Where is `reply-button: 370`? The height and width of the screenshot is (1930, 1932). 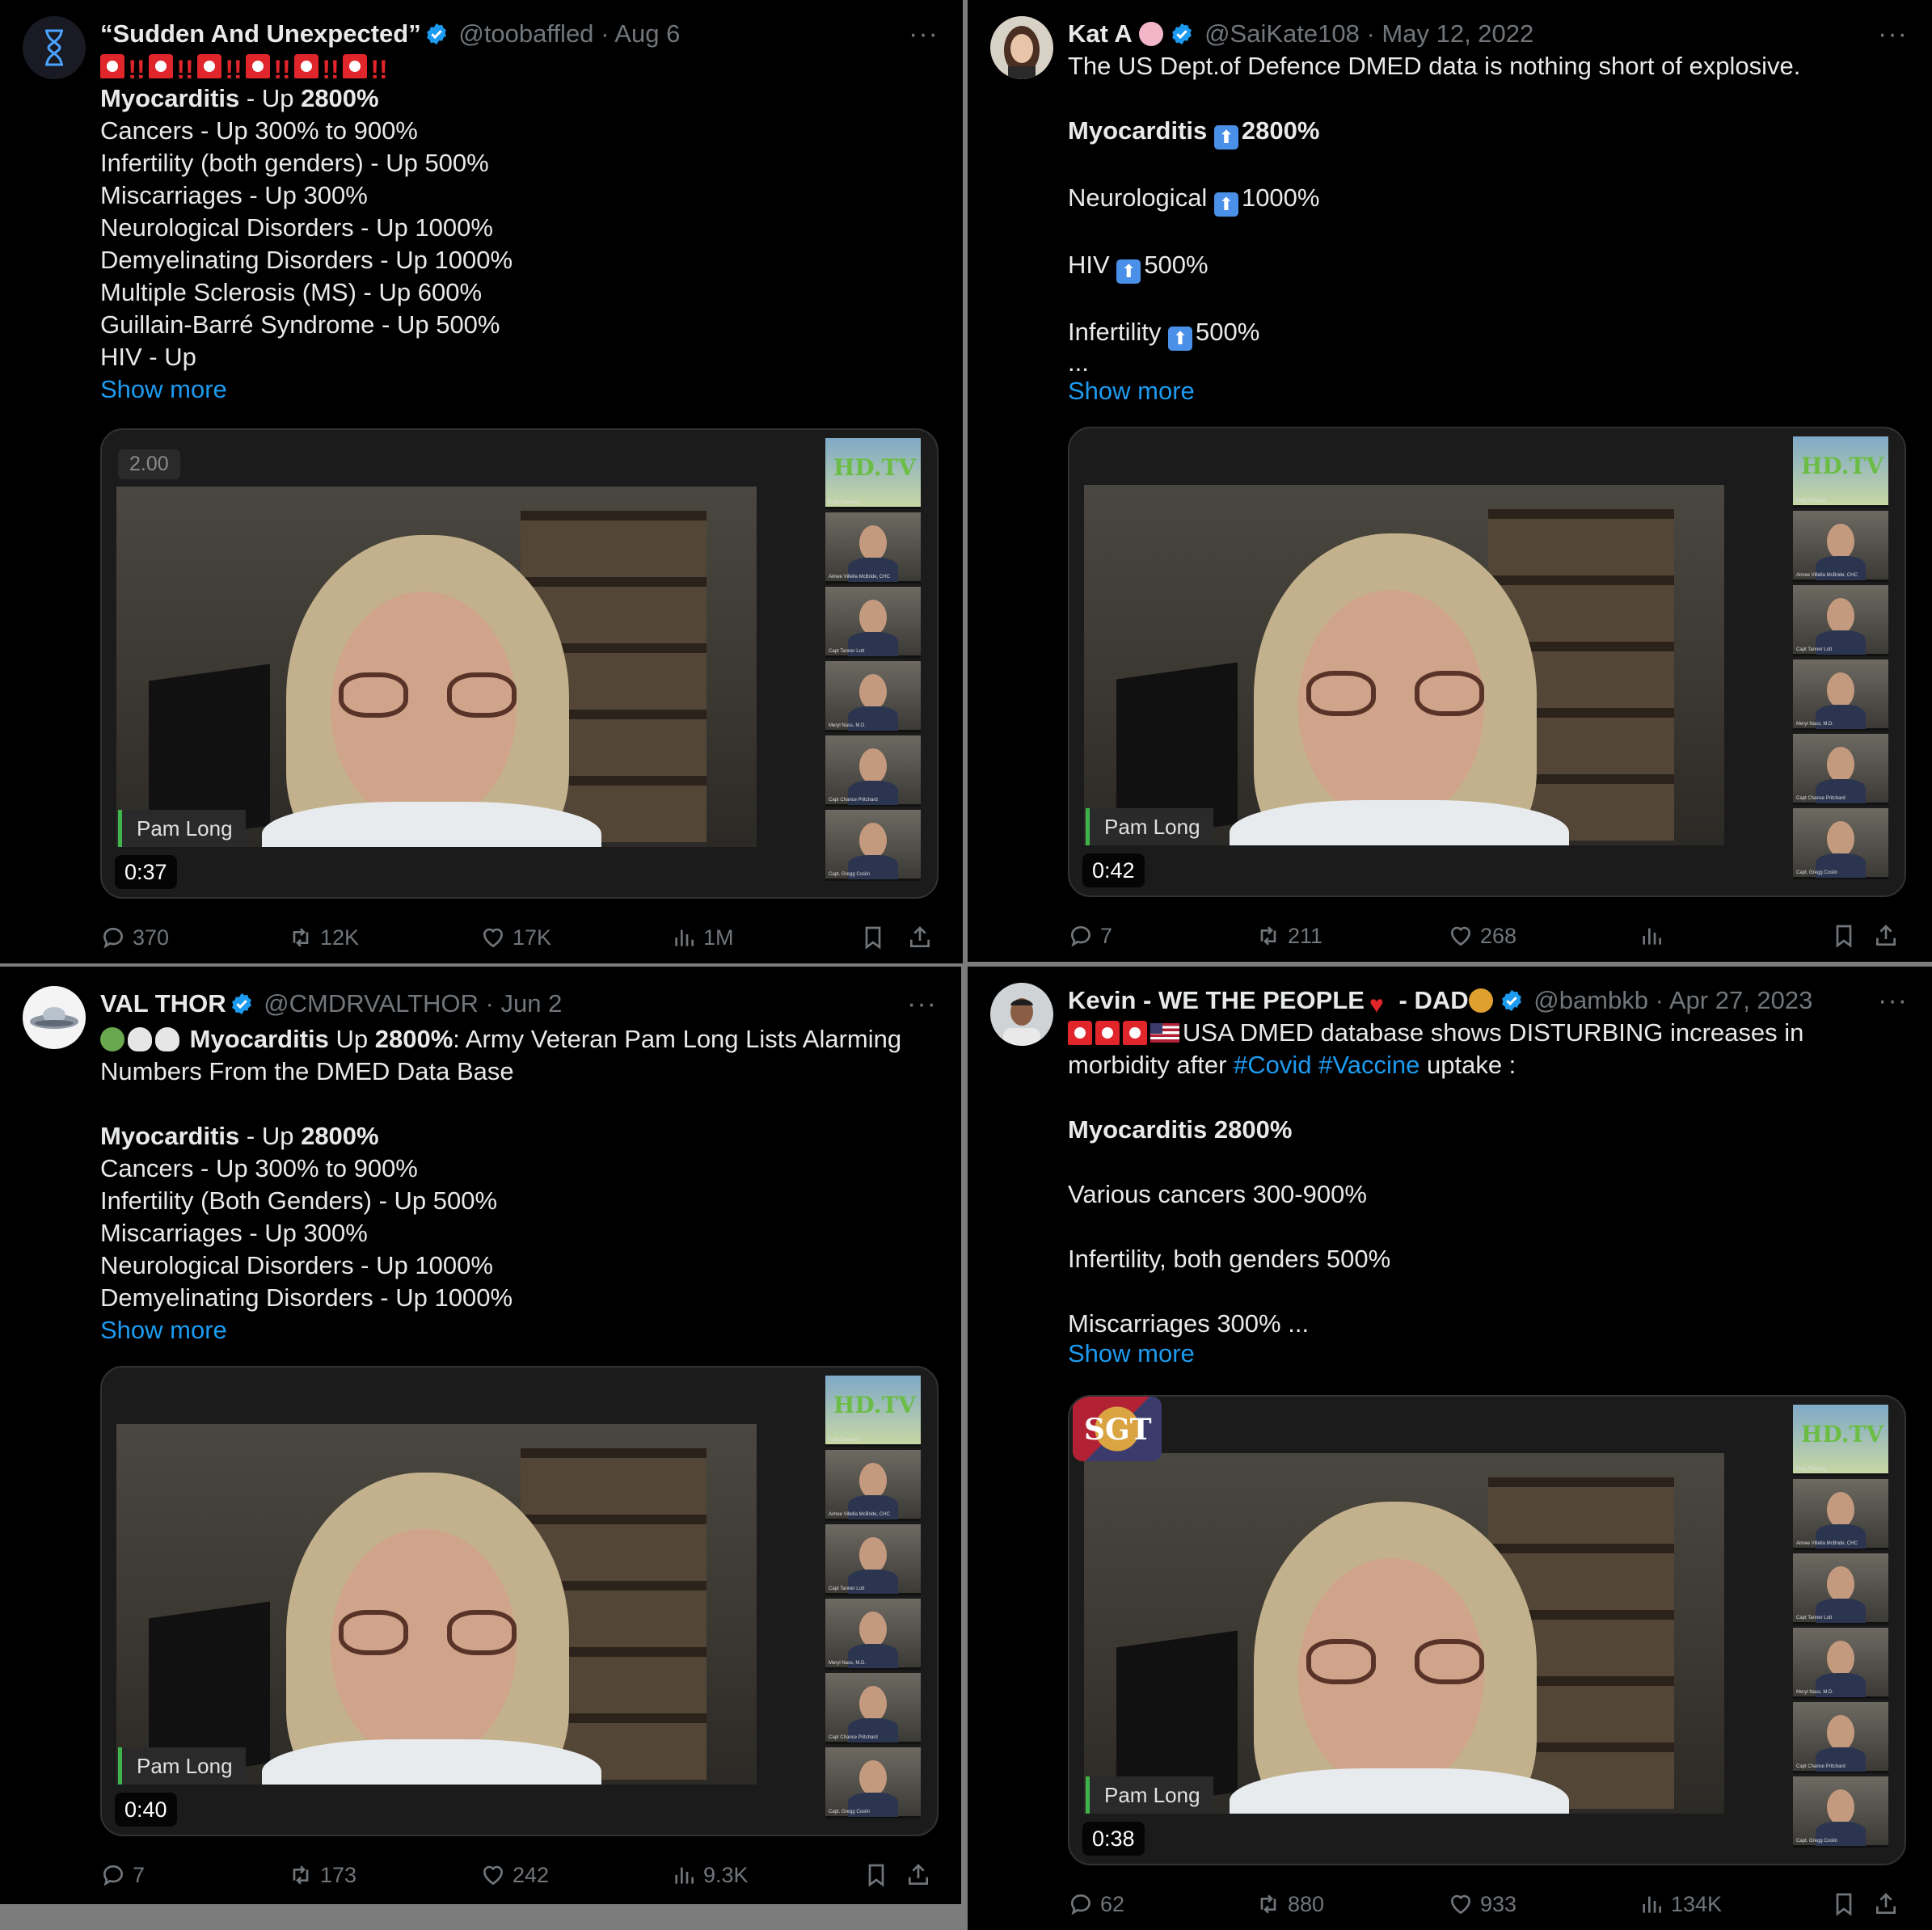
reply-button: 370 is located at coordinates (134, 938).